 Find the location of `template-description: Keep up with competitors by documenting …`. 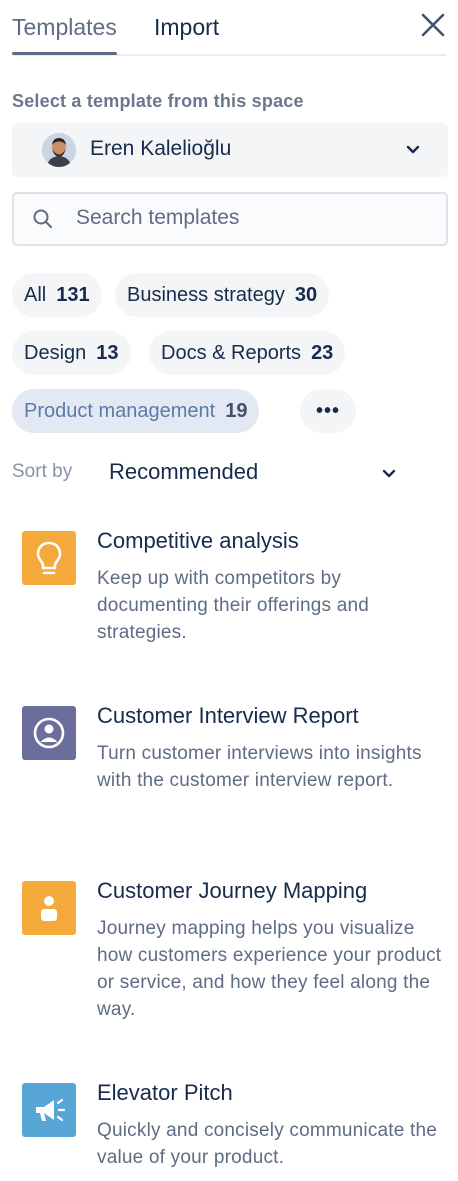

template-description: Keep up with competitors by documenting … is located at coordinates (233, 605).